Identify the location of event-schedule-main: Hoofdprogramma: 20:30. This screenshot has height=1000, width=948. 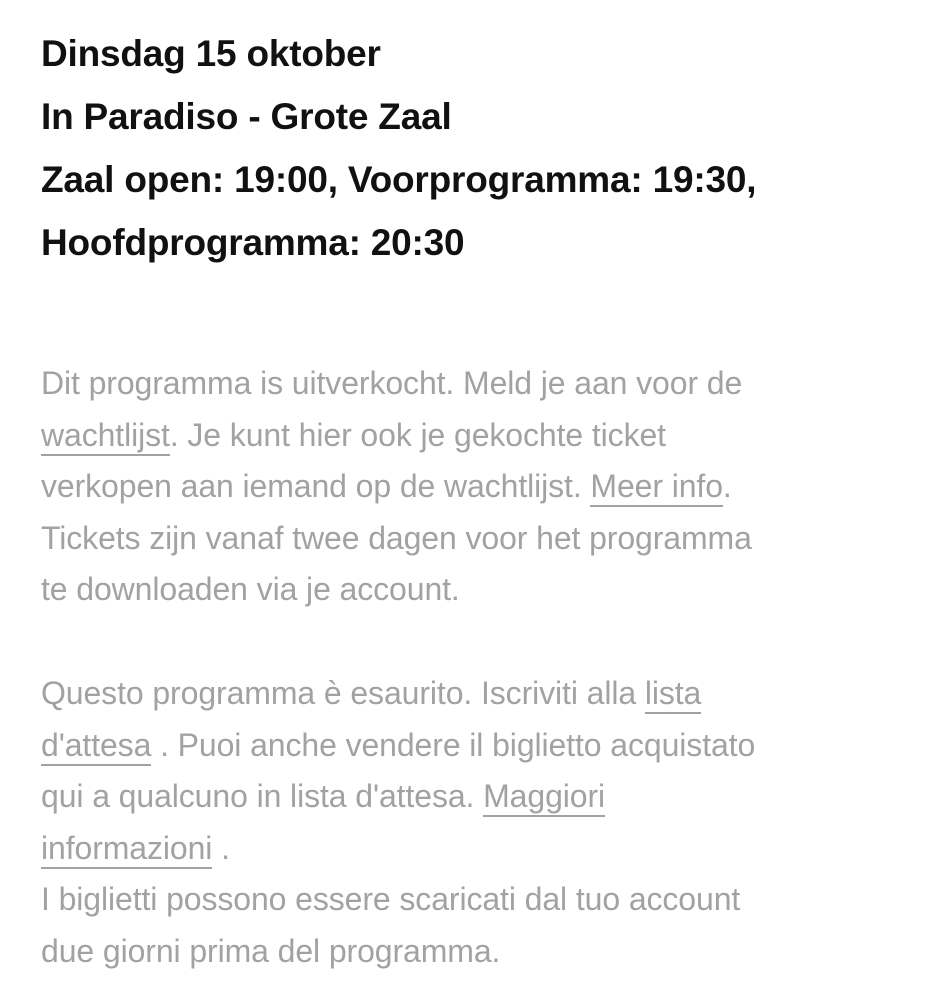
(253, 242).